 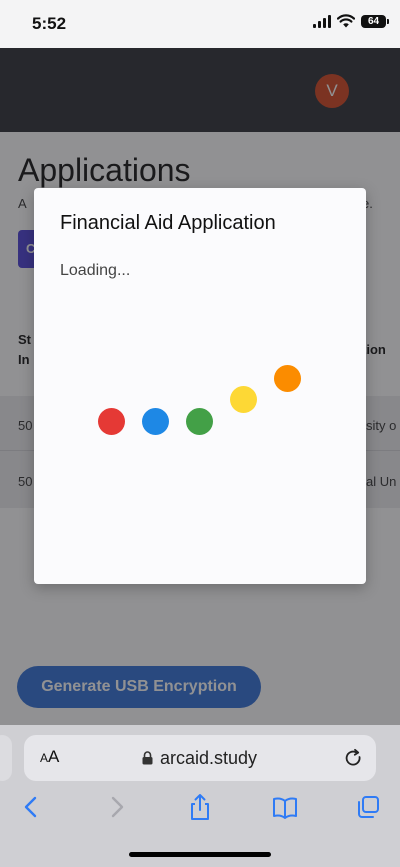 I want to click on loading-dot-green, so click(x=199, y=421).